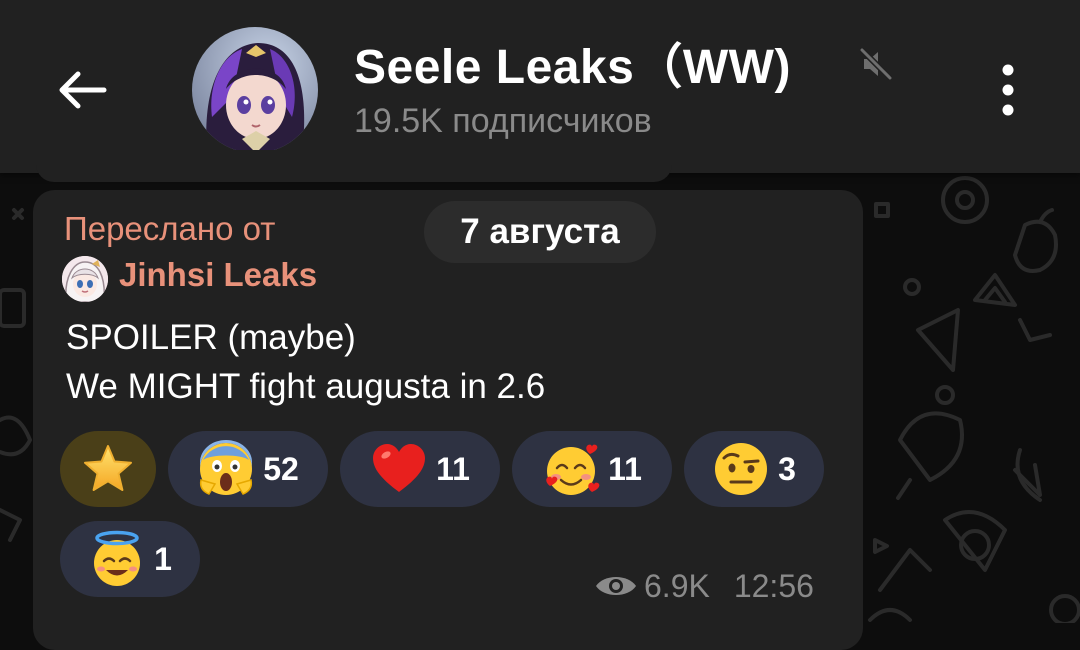 This screenshot has height=650, width=1080. I want to click on reaction-raised-eyebrow: 3, so click(754, 469).